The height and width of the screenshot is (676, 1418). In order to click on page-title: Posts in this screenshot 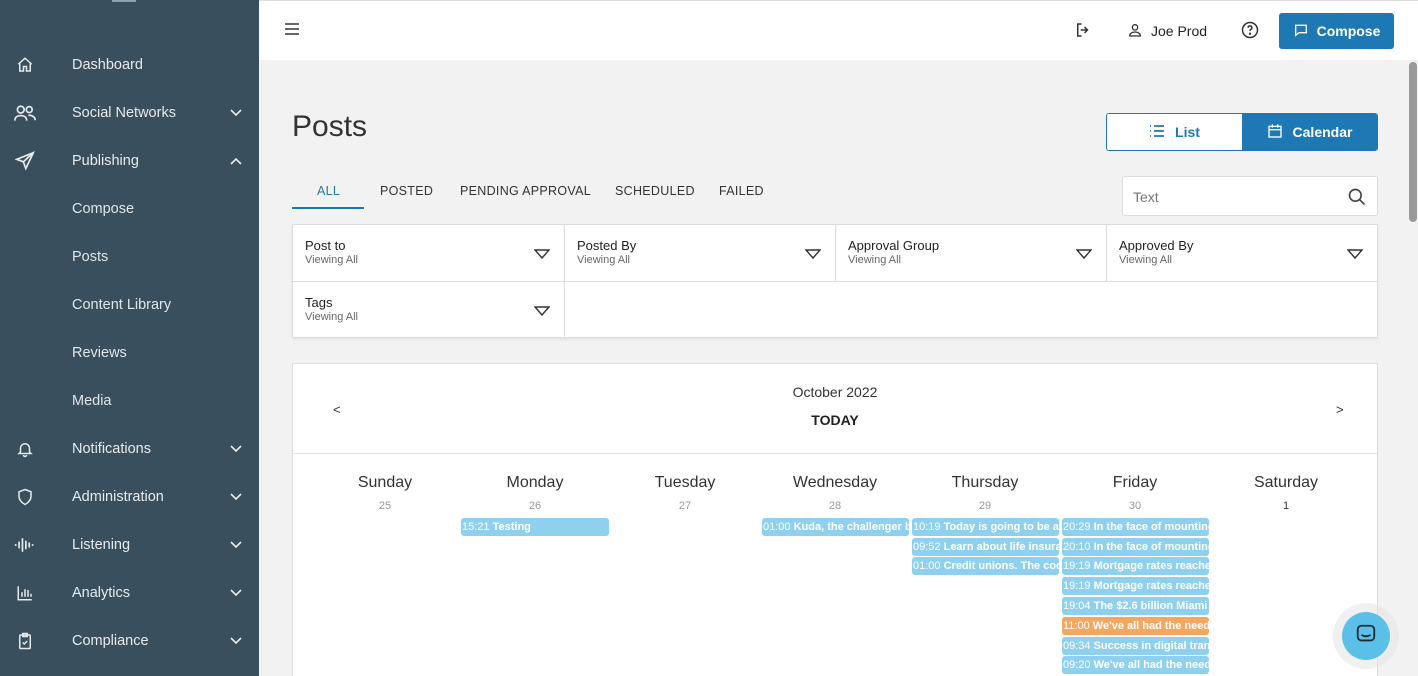, I will do `click(330, 126)`.